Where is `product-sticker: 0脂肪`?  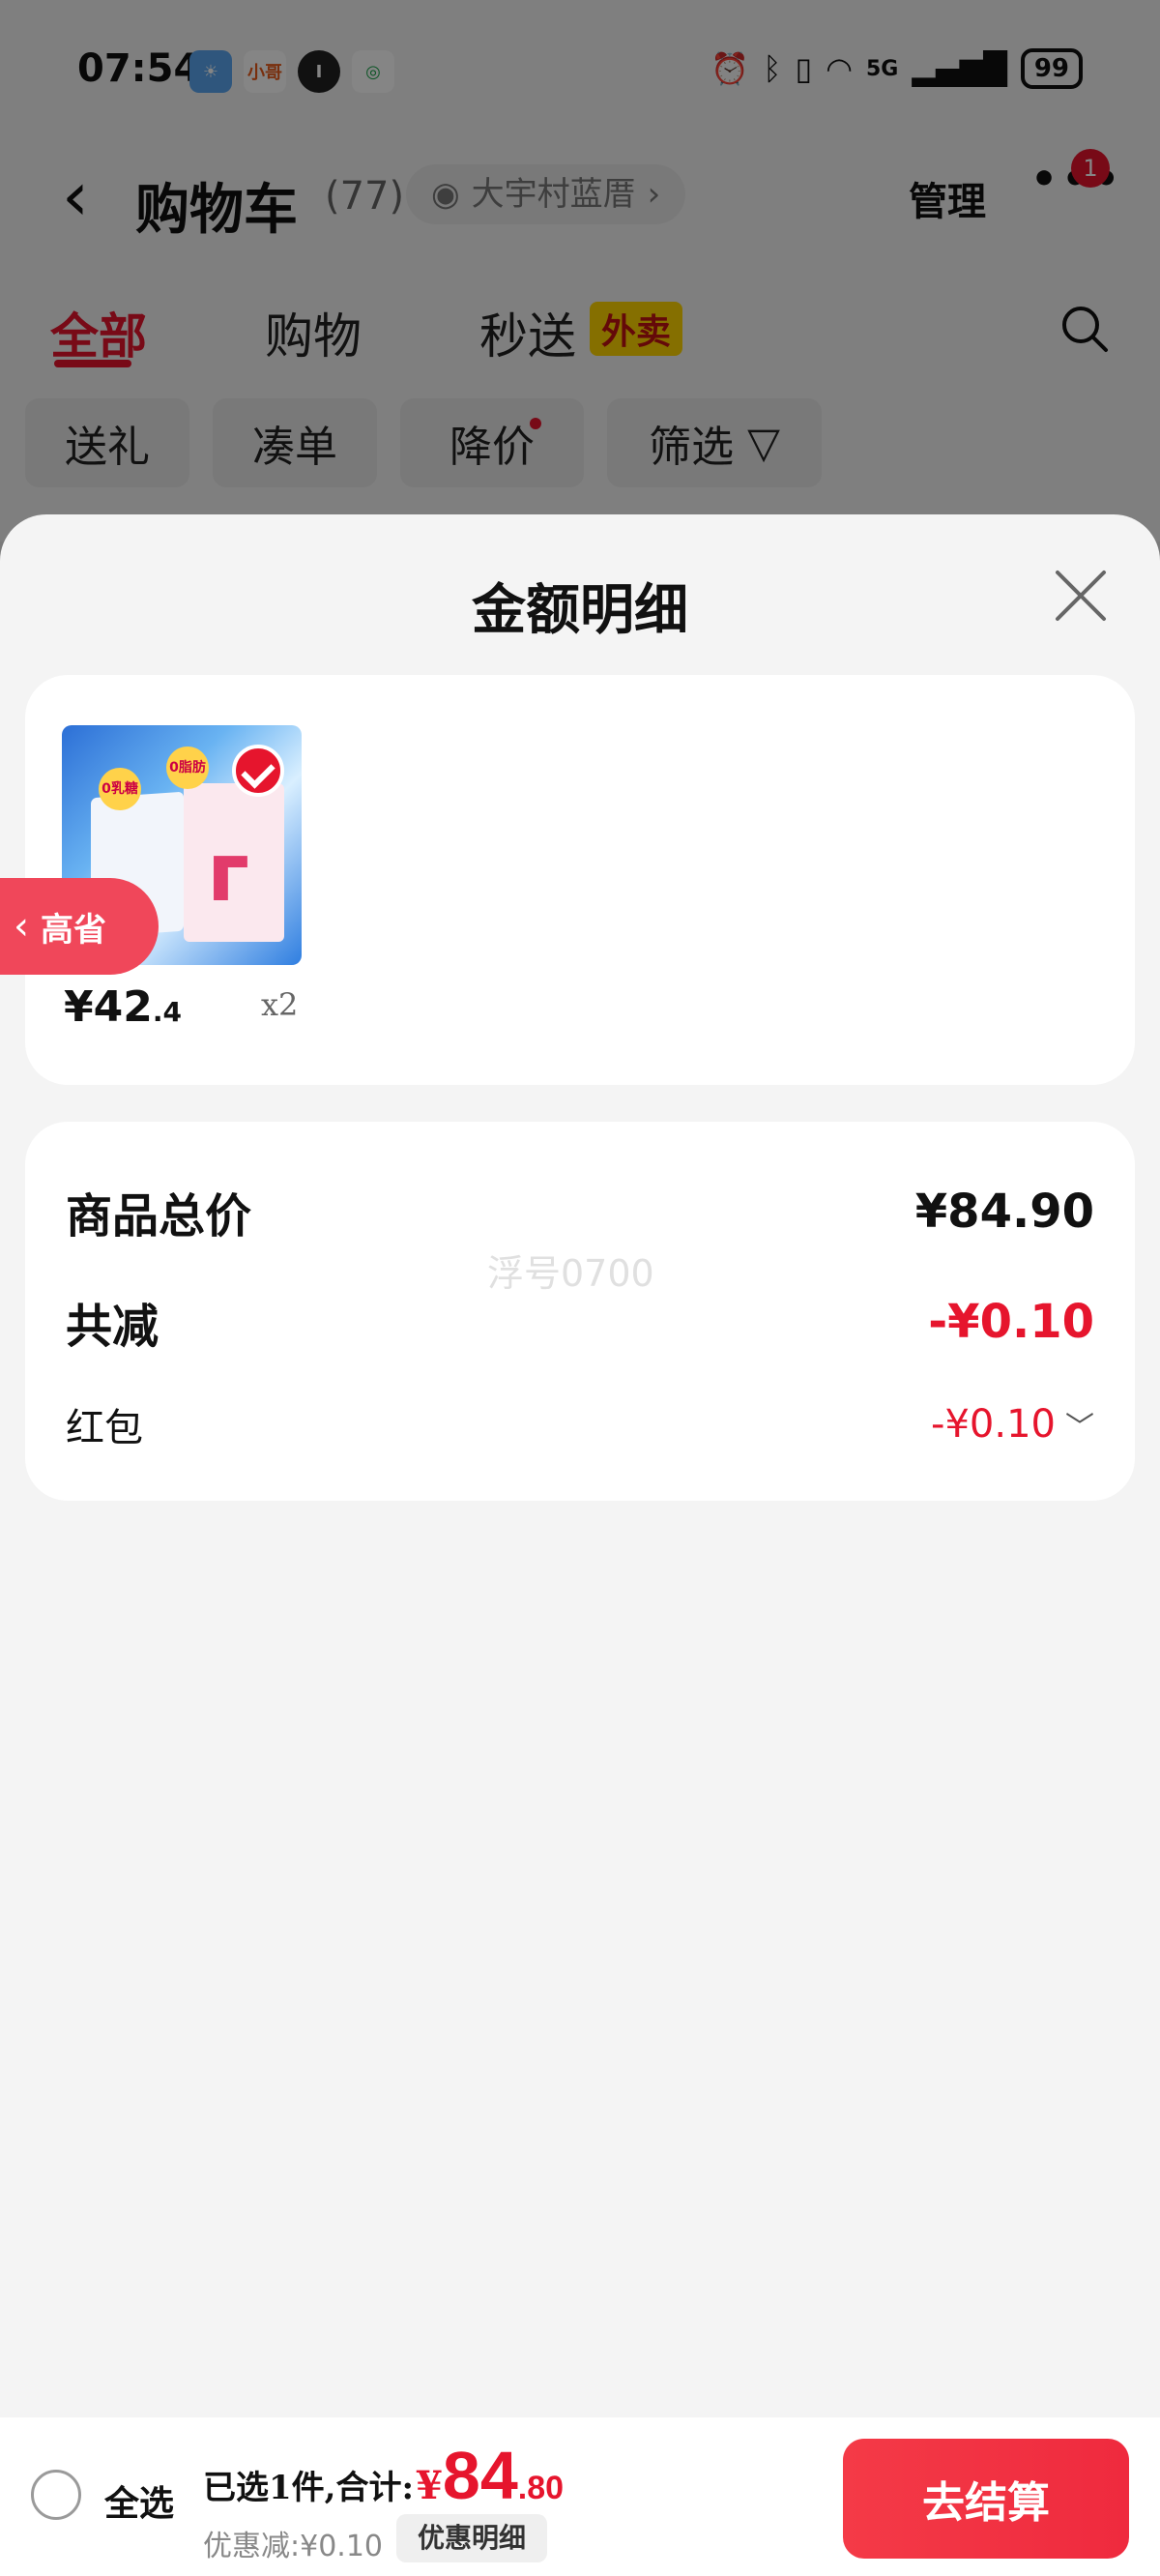 product-sticker: 0脂肪 is located at coordinates (188, 767).